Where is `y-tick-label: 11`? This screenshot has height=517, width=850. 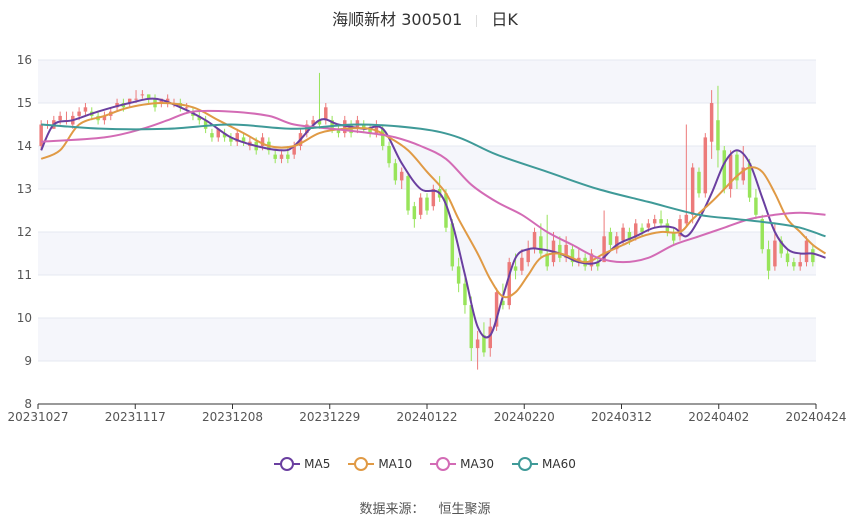
y-tick-label: 11 is located at coordinates (24, 275).